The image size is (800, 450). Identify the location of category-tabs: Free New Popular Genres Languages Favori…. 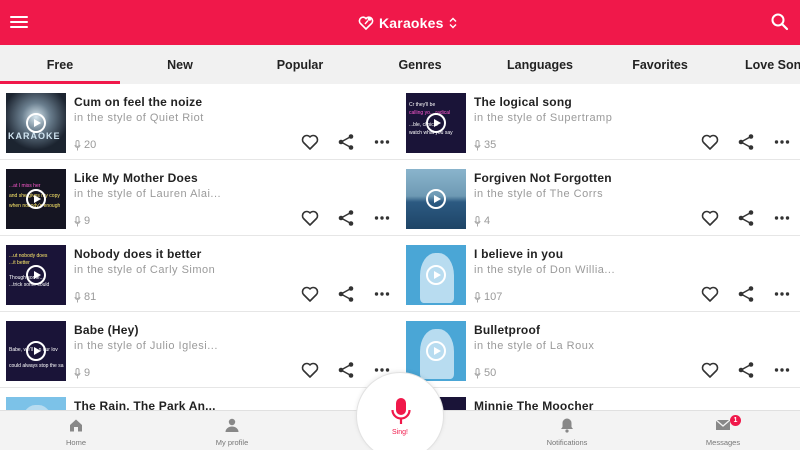
(400, 64).